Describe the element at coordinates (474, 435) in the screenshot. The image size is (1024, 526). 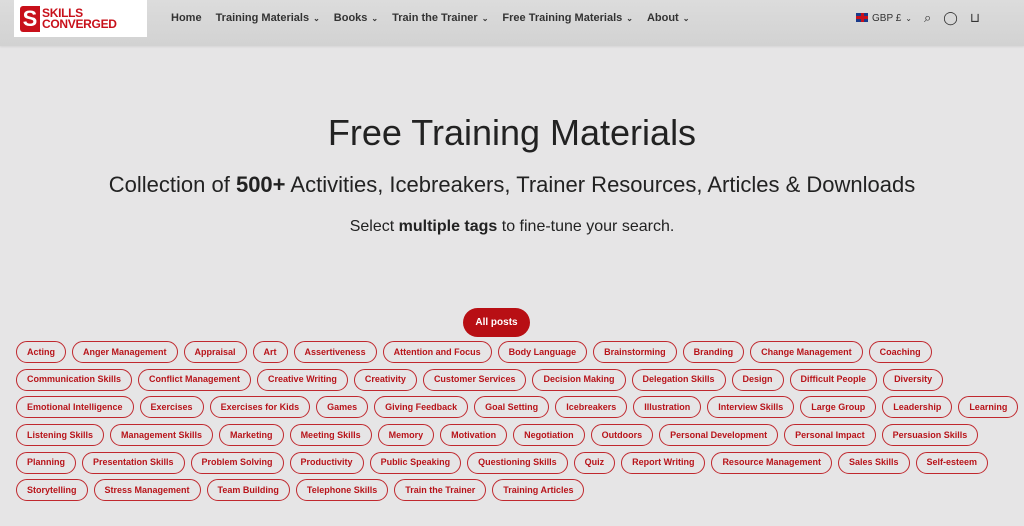
I see `tag-motivation: Motivation` at that location.